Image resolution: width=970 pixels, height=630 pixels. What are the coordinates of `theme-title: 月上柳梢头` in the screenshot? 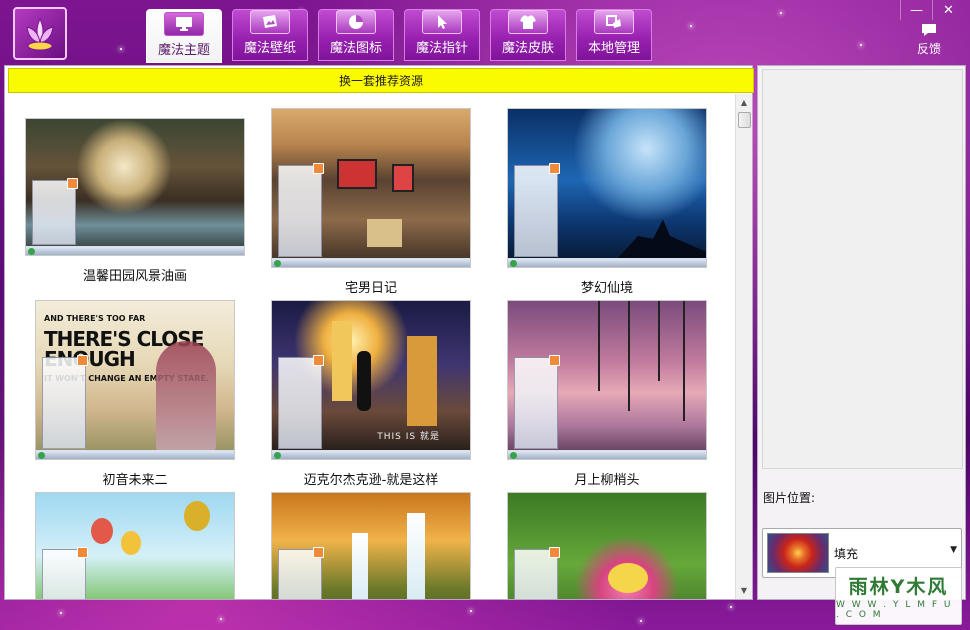 It's located at (607, 480).